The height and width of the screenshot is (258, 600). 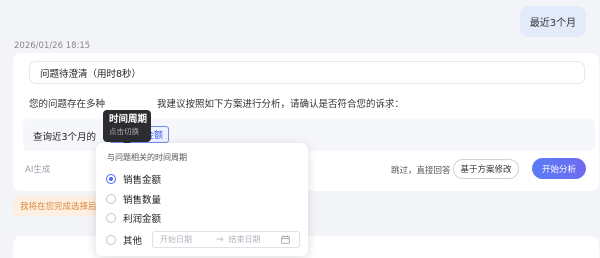 I want to click on start-analysis-button: 开始分析, so click(x=559, y=168).